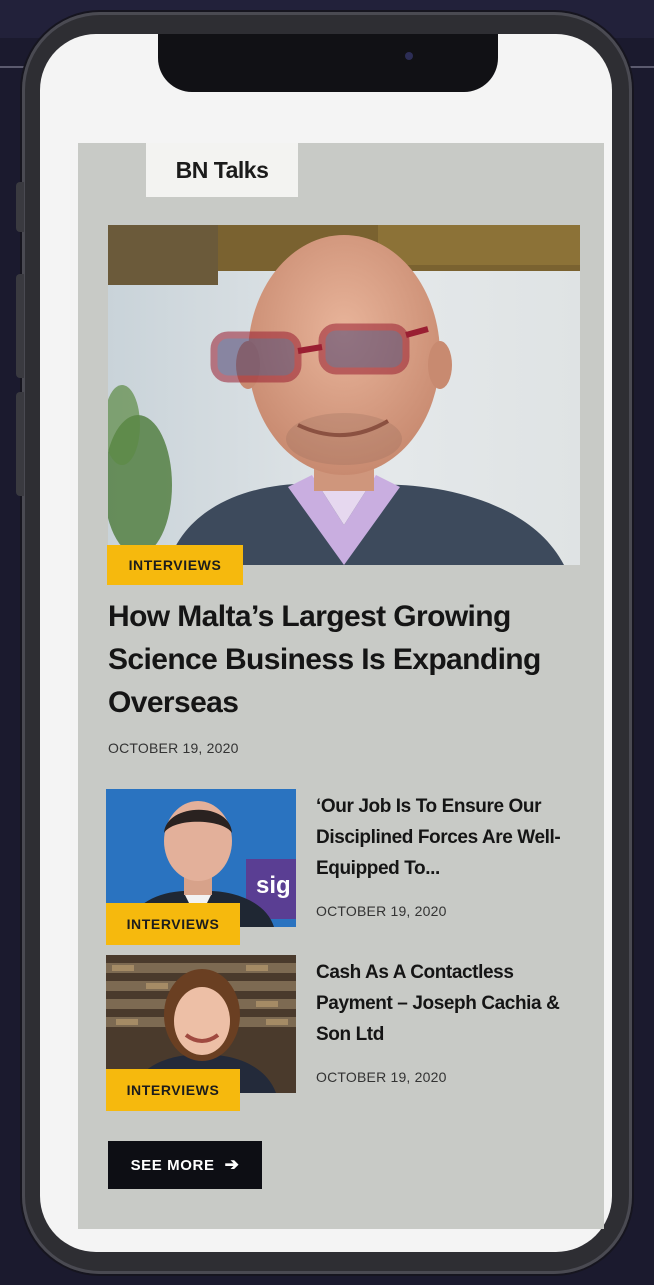 This screenshot has height=1285, width=654. What do you see at coordinates (20, 326) in the screenshot?
I see `volume-up-button` at bounding box center [20, 326].